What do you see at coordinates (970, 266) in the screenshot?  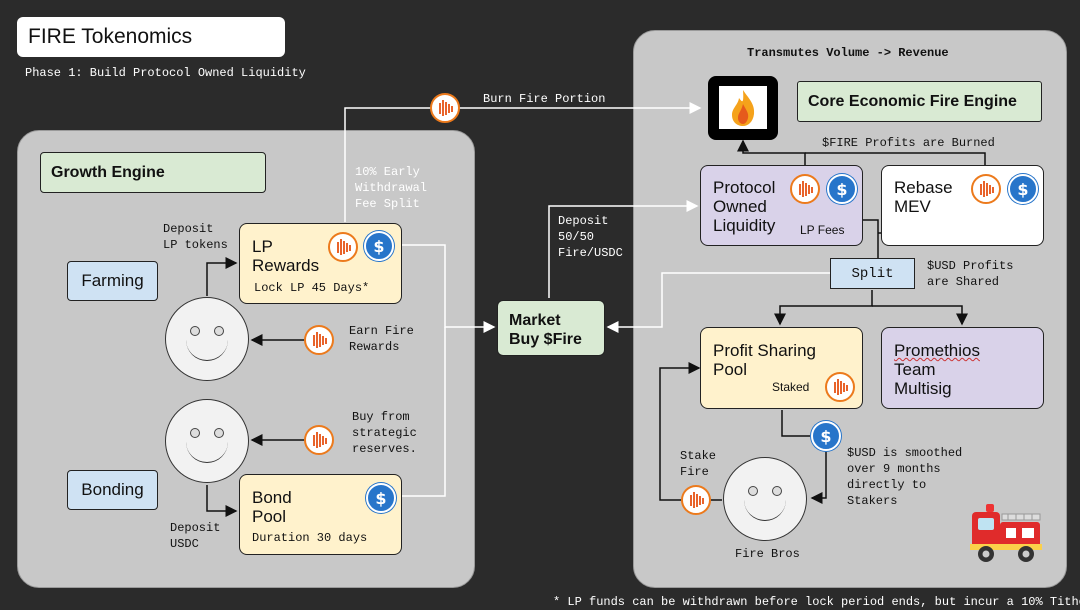 I see `usd-shared-line-1: $USD Profits` at bounding box center [970, 266].